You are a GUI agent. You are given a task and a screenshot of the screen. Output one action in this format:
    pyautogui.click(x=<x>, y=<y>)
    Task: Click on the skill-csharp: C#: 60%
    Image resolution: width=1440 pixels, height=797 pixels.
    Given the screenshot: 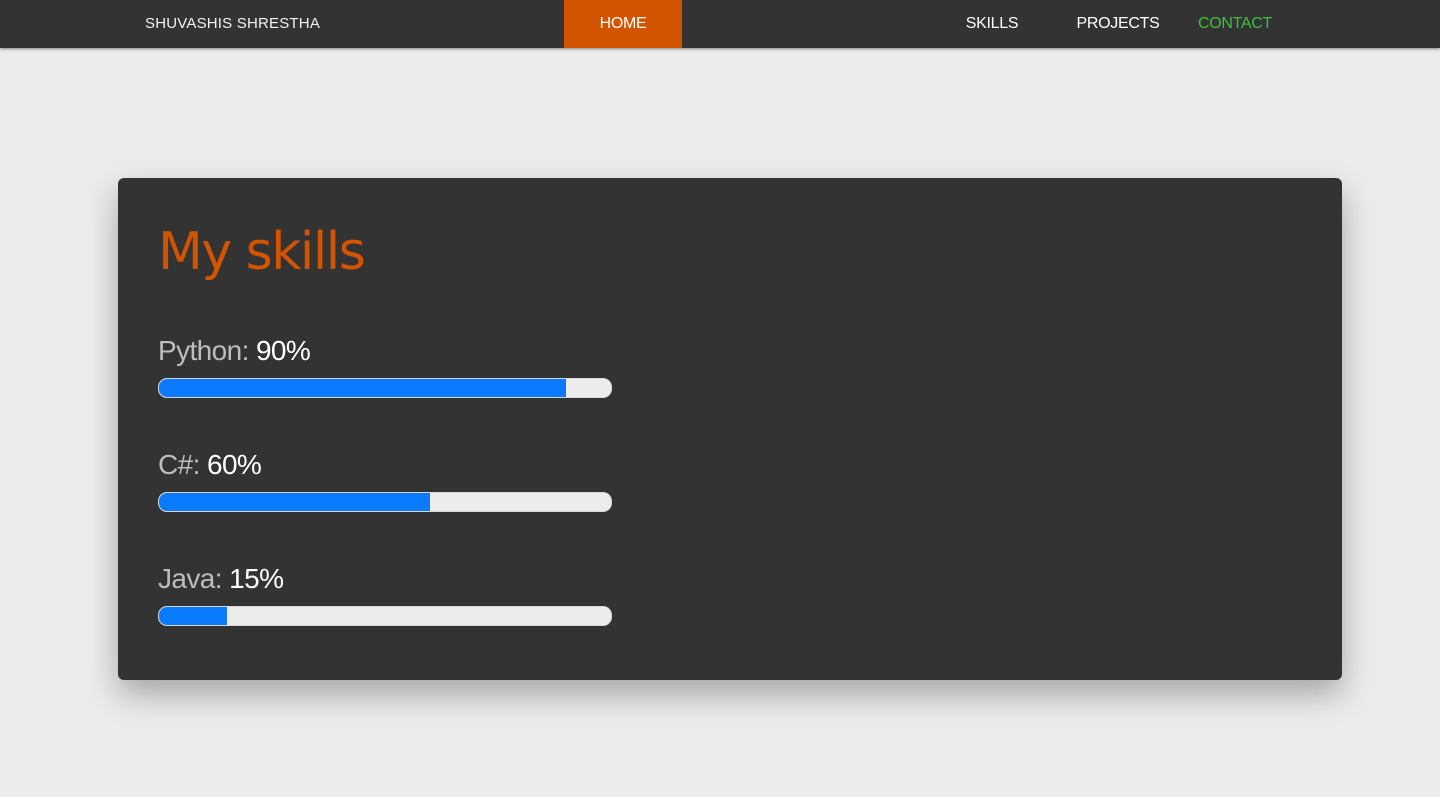 What is the action you would take?
    pyautogui.click(x=385, y=480)
    